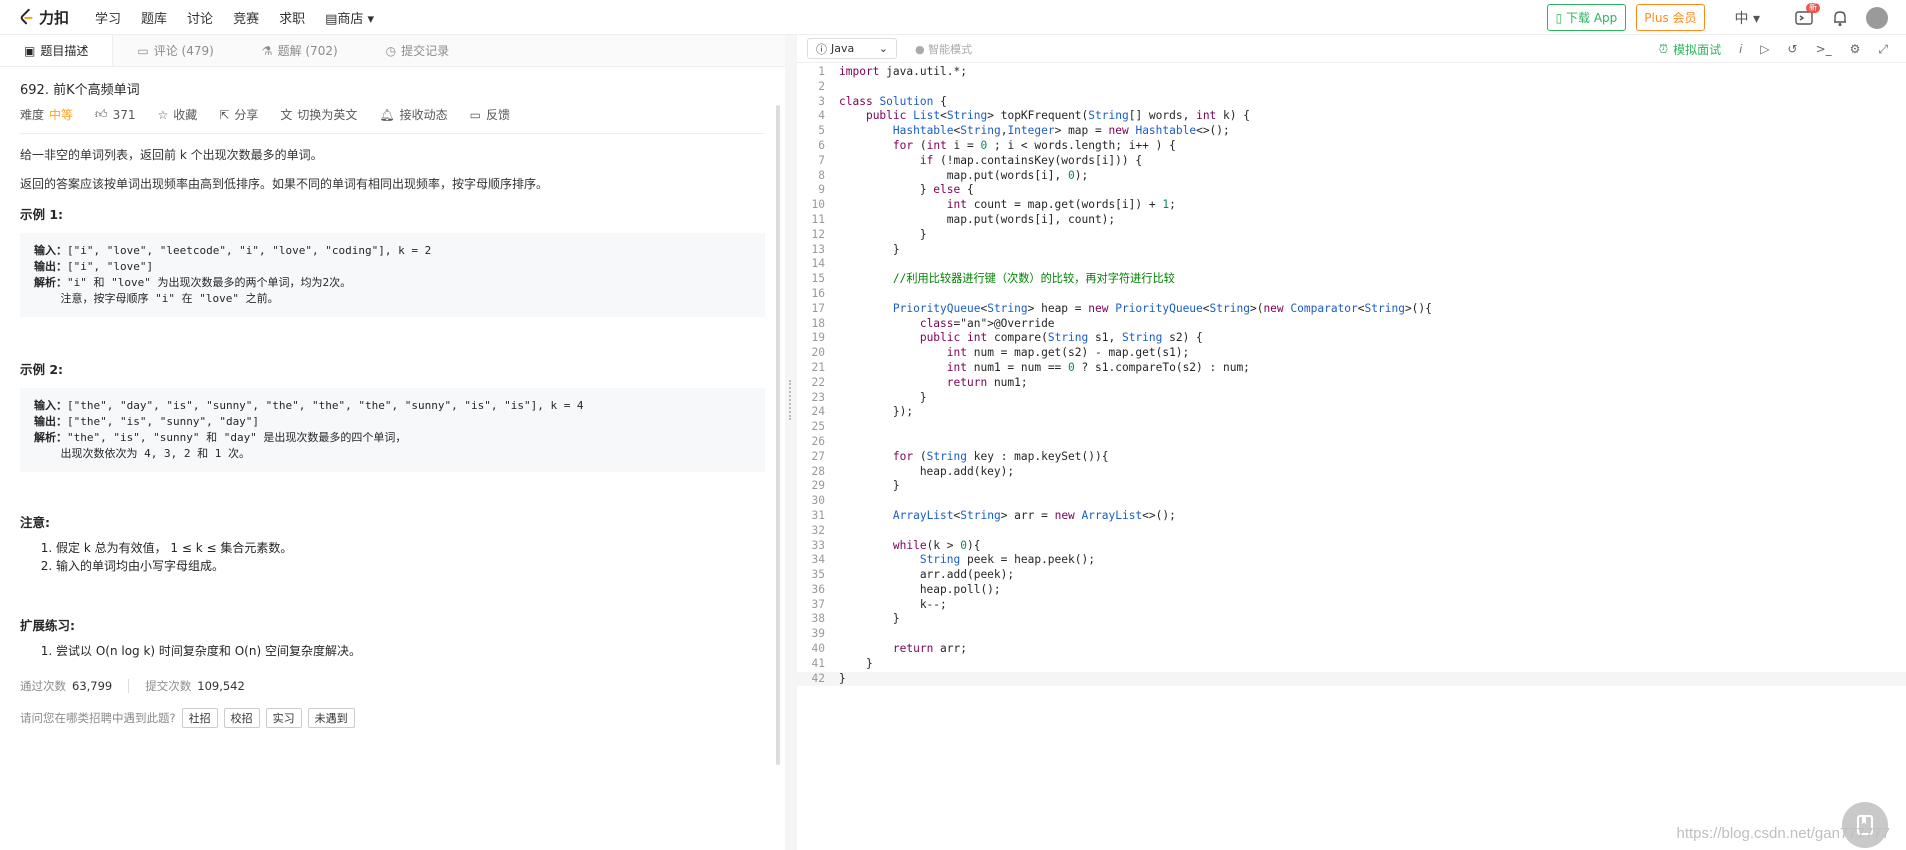  Describe the element at coordinates (876, 412) in the screenshot. I see `code-text: });` at that location.